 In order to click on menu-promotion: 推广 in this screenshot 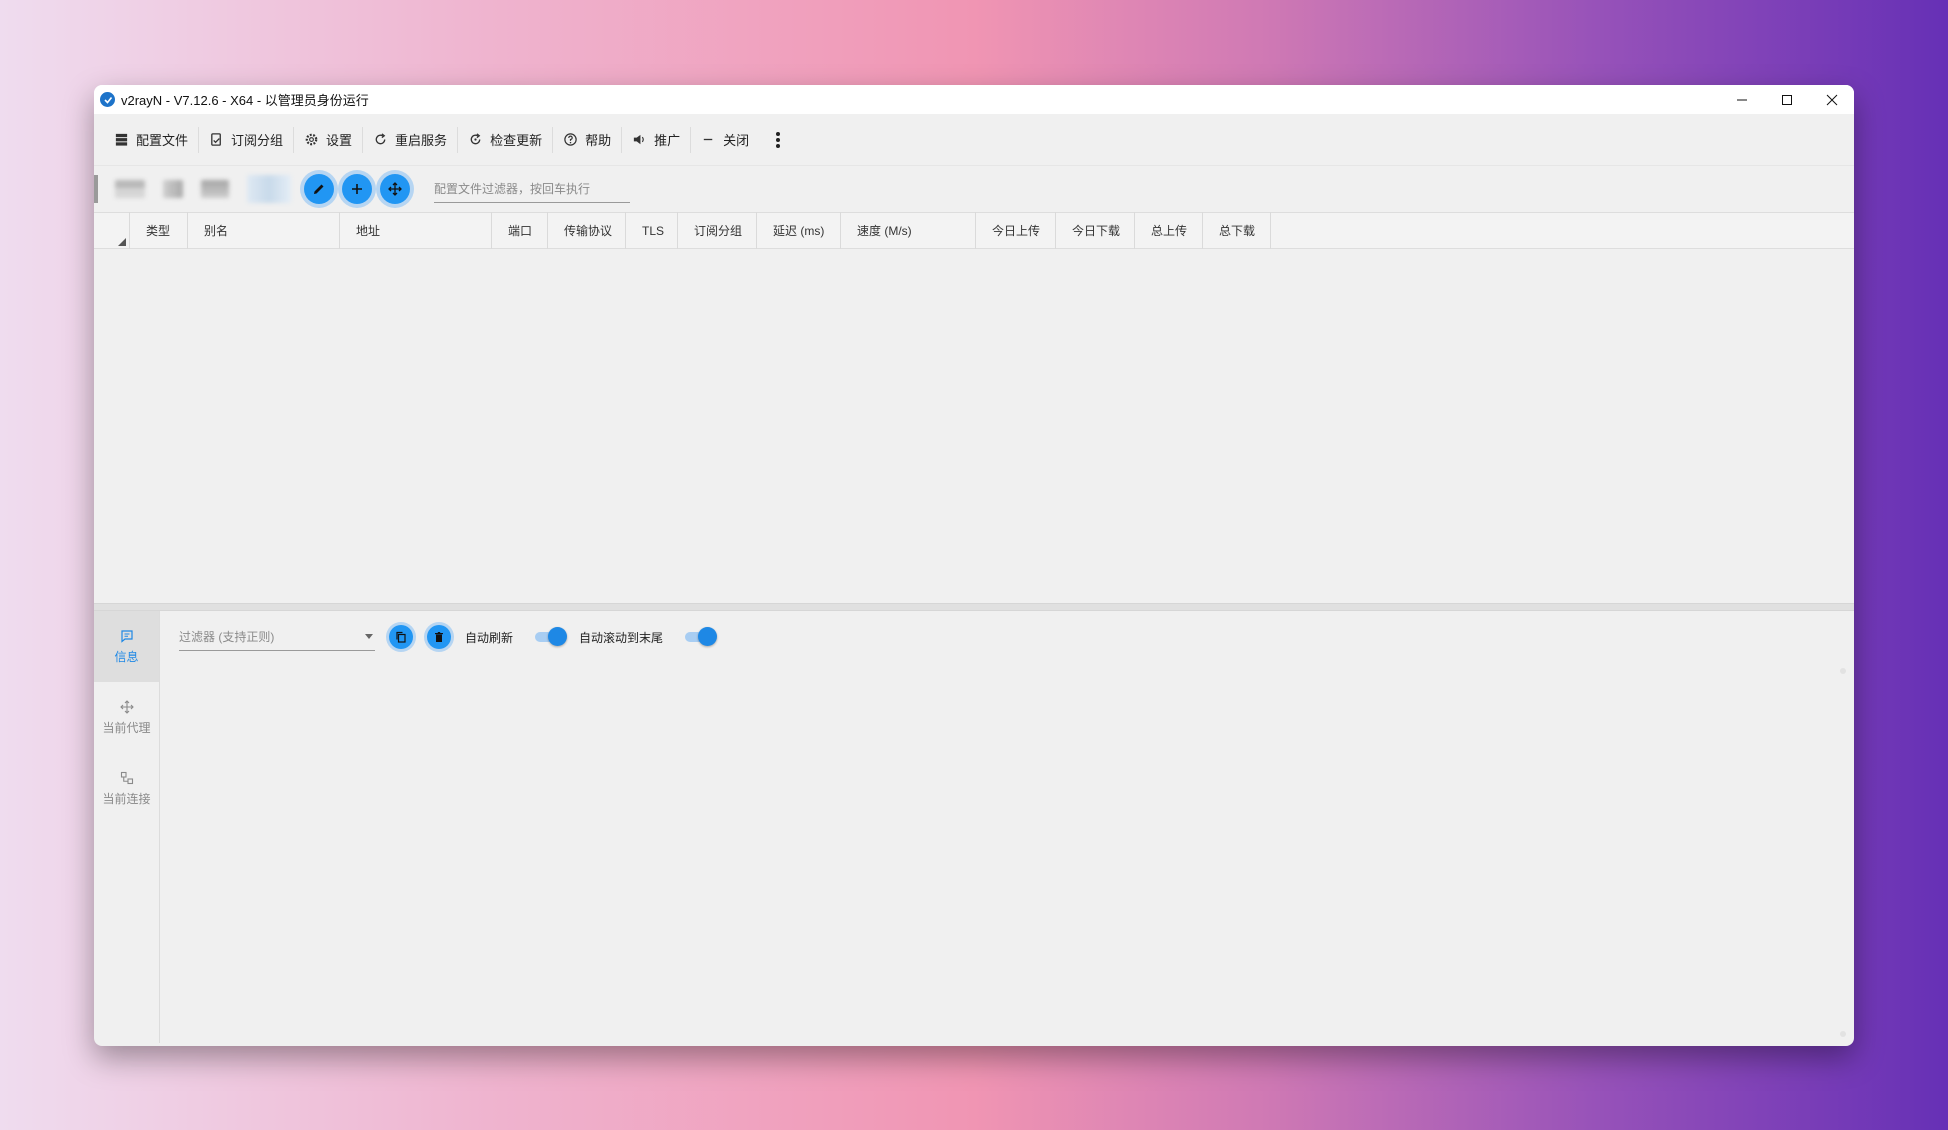, I will do `click(656, 140)`.